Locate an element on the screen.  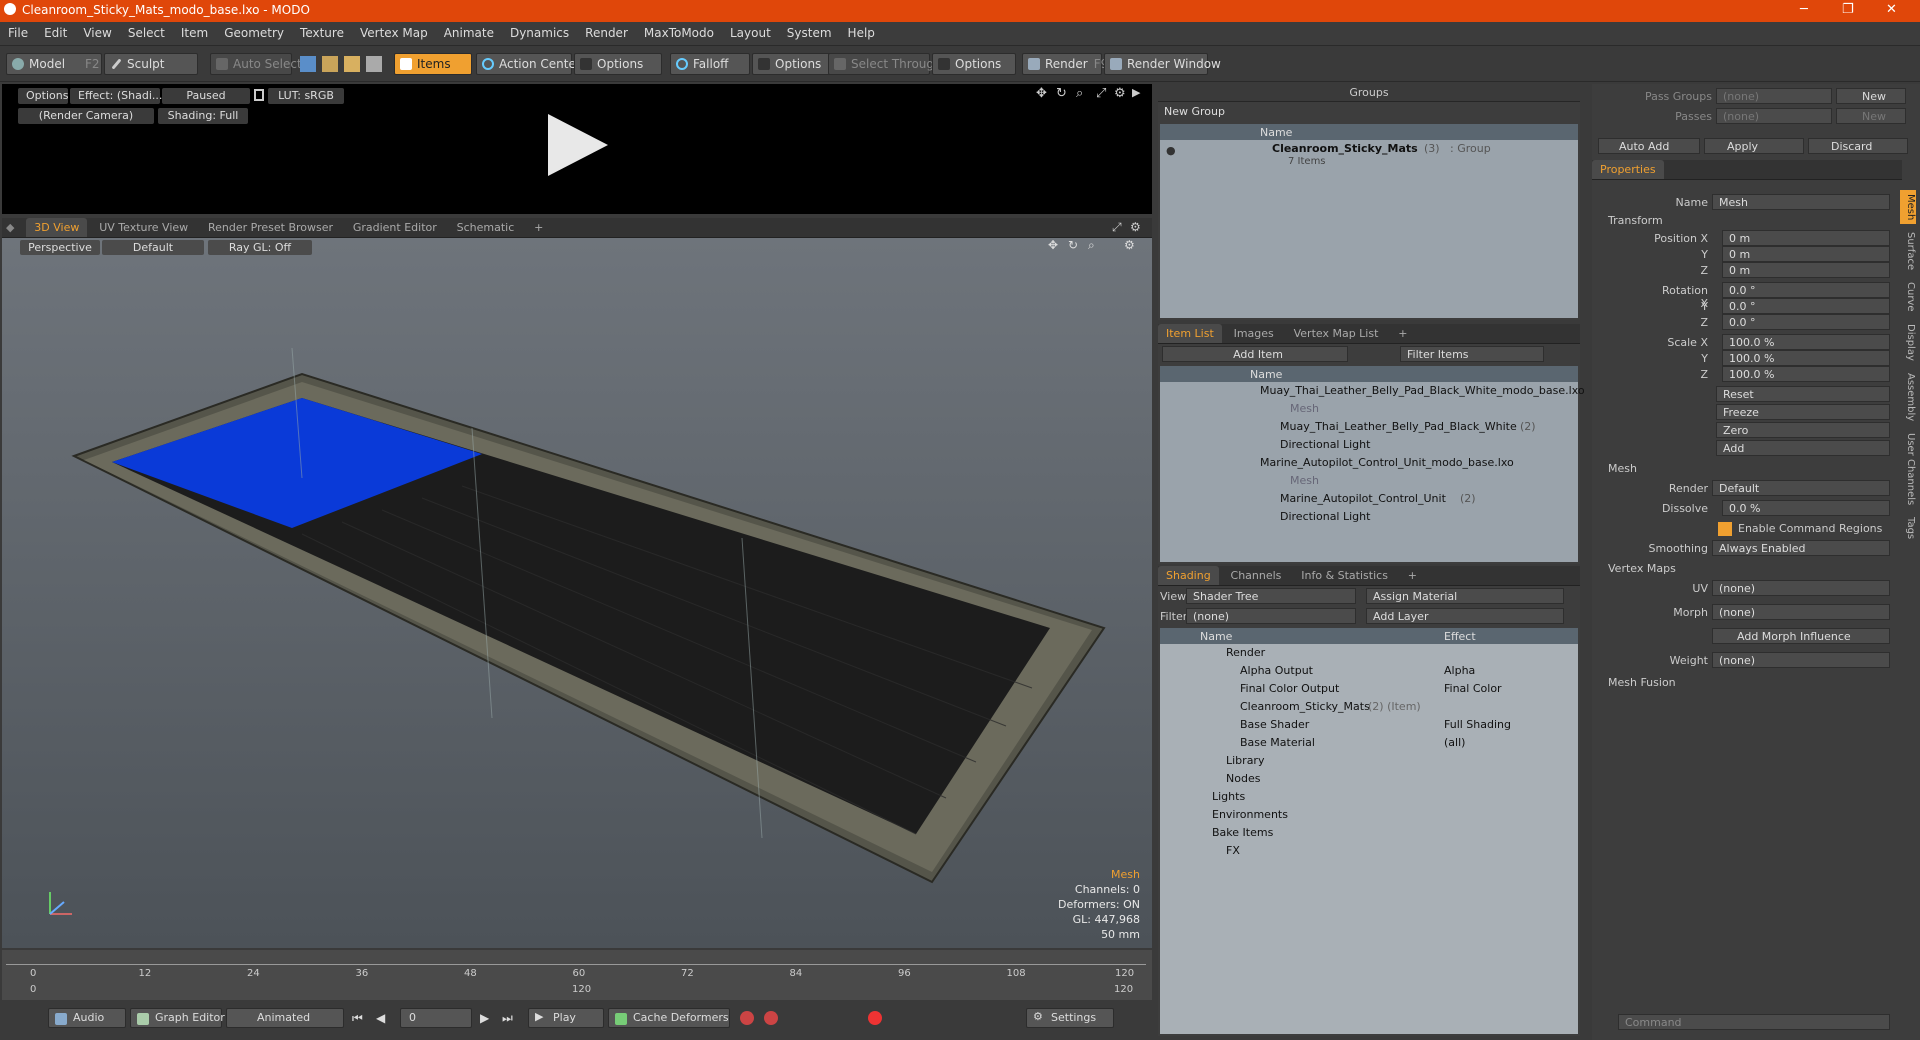
transform-section: Transform is located at coordinates (1635, 220).